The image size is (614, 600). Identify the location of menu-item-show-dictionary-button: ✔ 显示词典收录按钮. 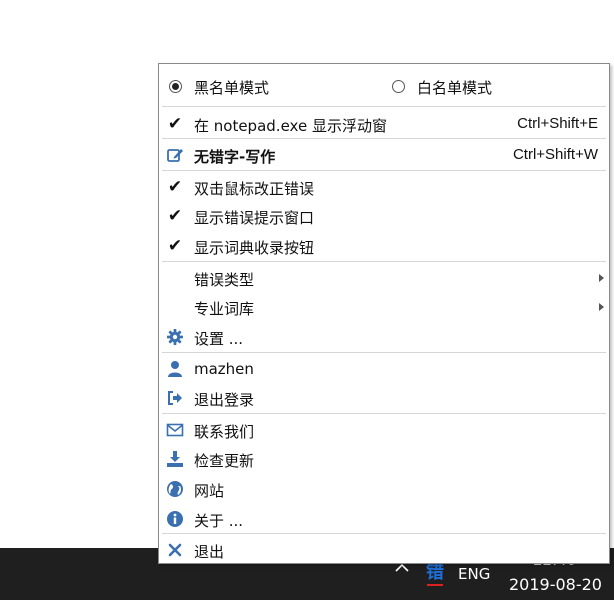
(384, 246).